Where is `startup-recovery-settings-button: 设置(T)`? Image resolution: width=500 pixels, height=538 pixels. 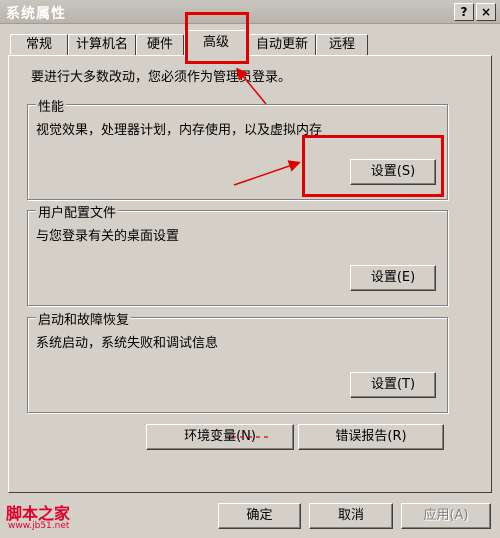 startup-recovery-settings-button: 设置(T) is located at coordinates (393, 385).